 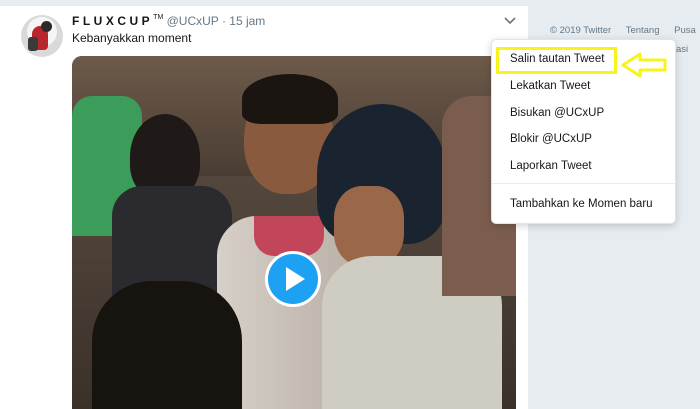 I want to click on tweet-text: Kebanyakkan moment, so click(x=132, y=38).